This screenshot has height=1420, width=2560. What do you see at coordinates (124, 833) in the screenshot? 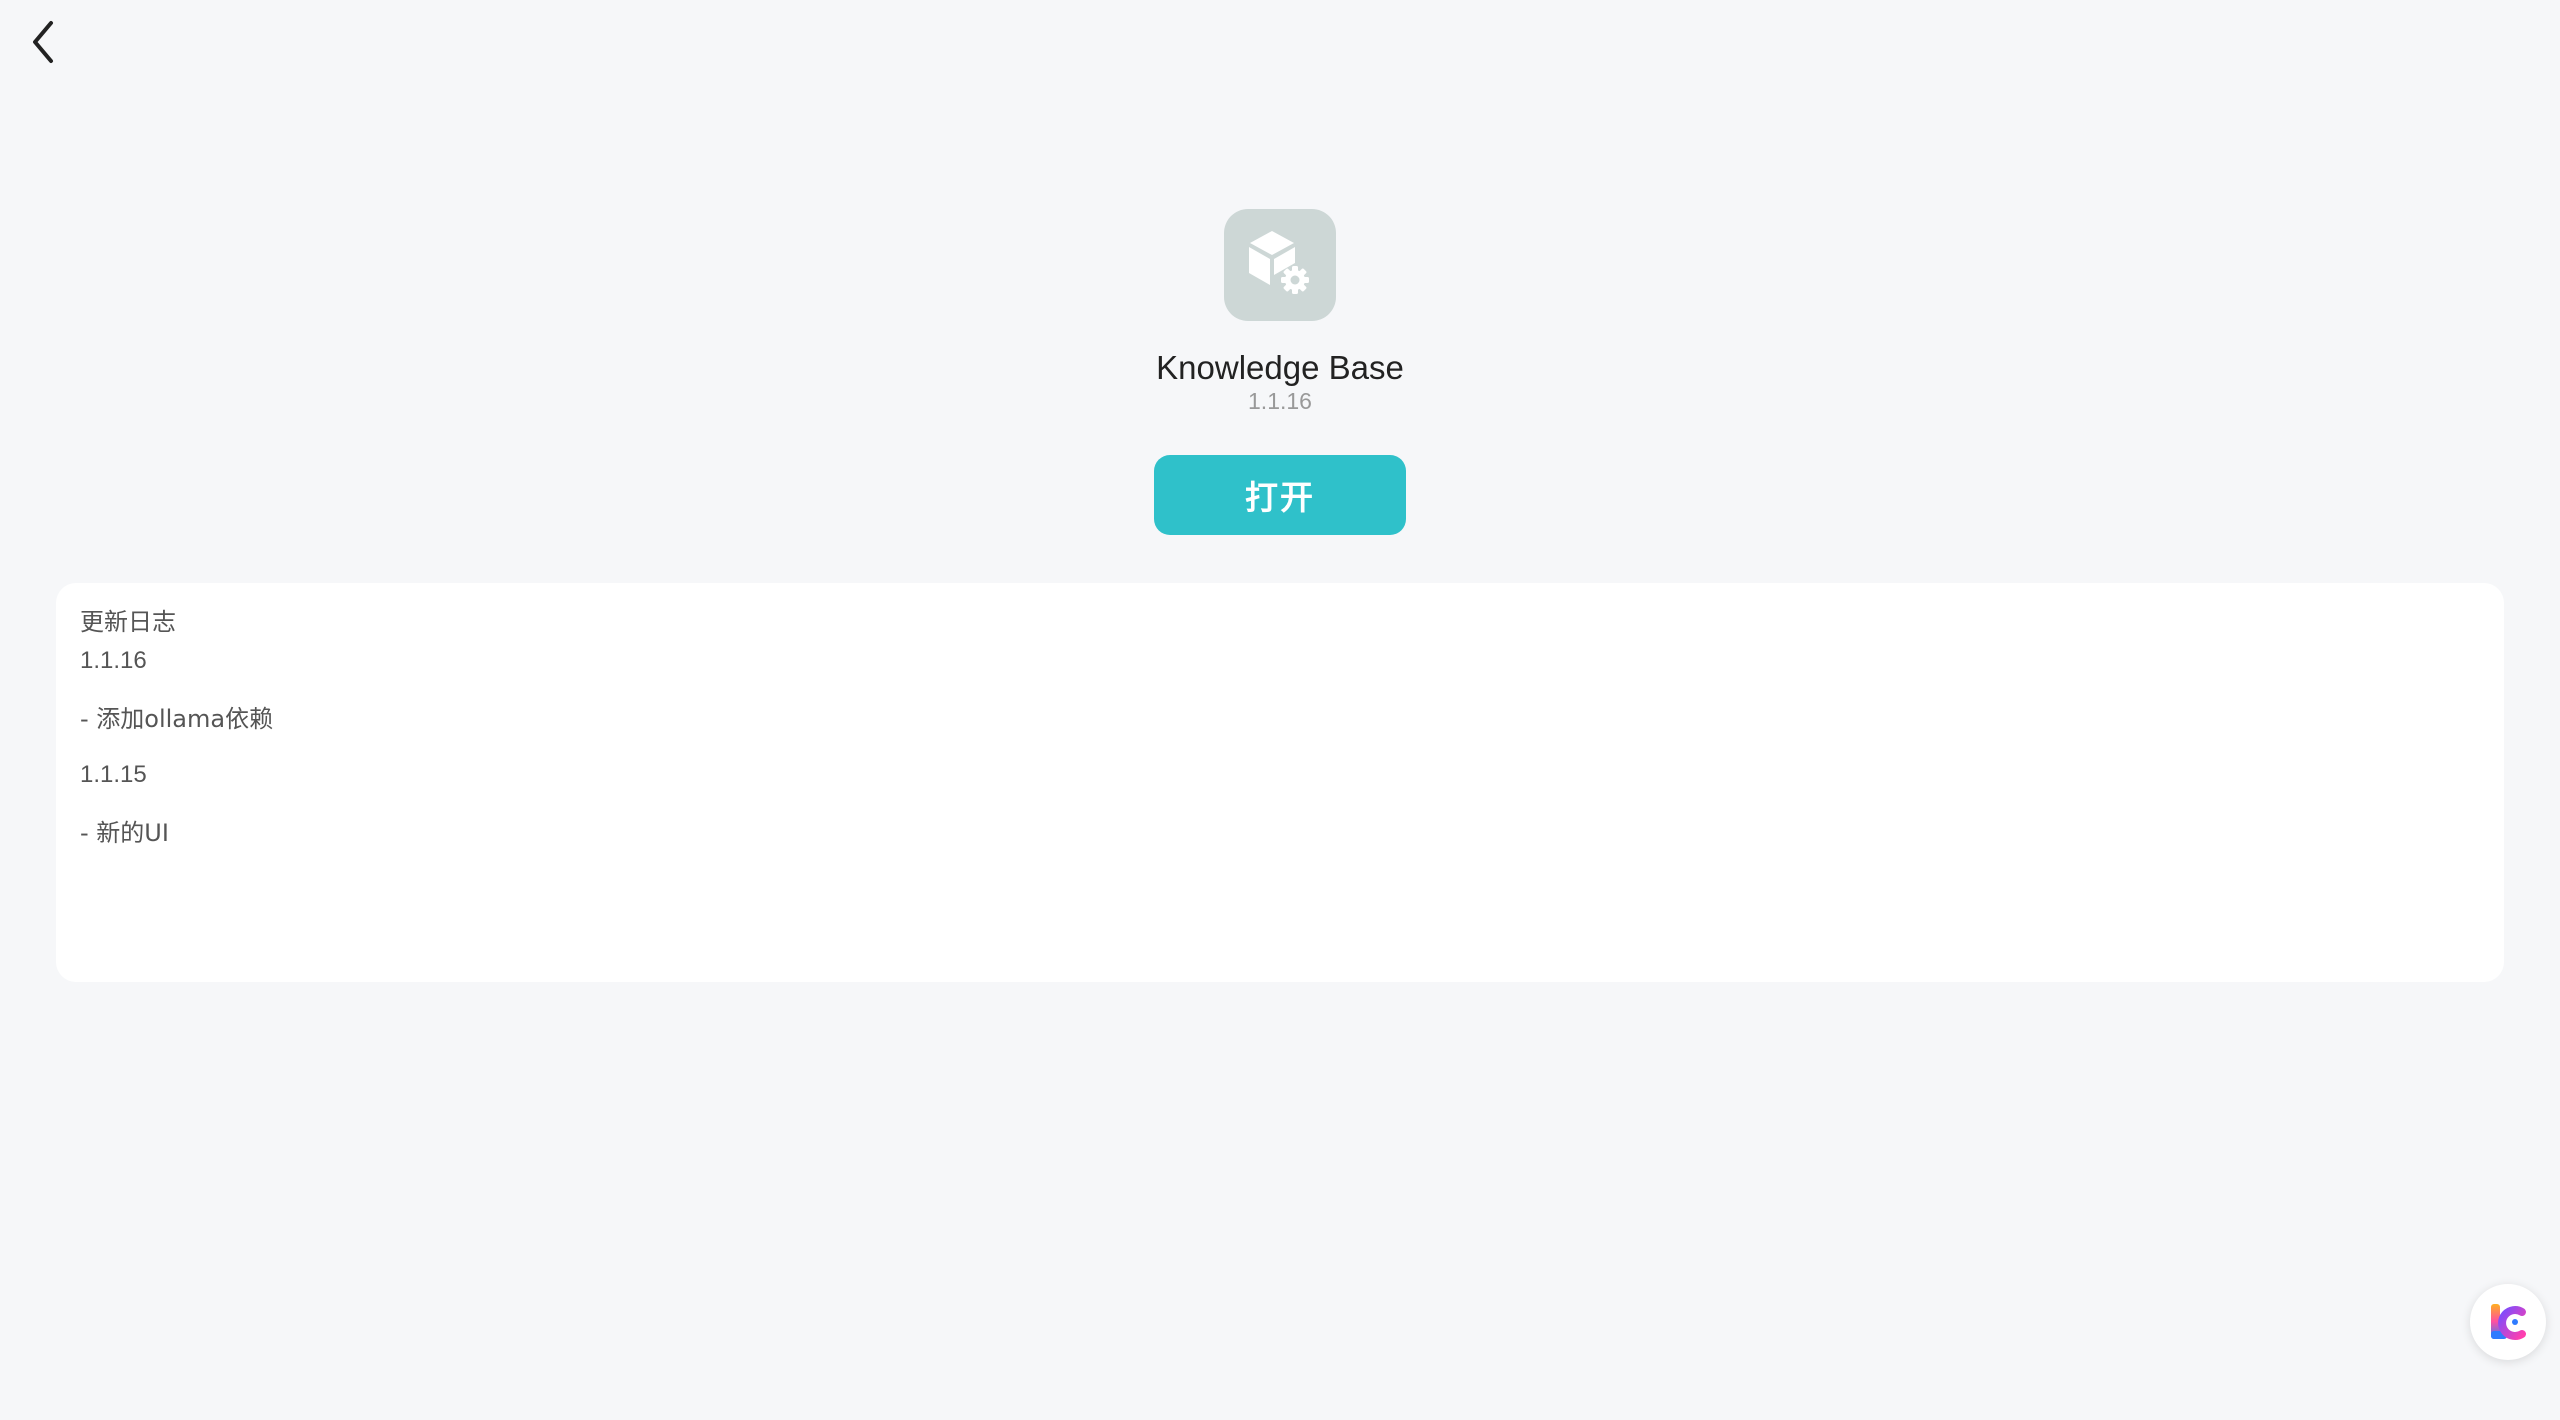
I see `changelog-note: - 新的UI` at bounding box center [124, 833].